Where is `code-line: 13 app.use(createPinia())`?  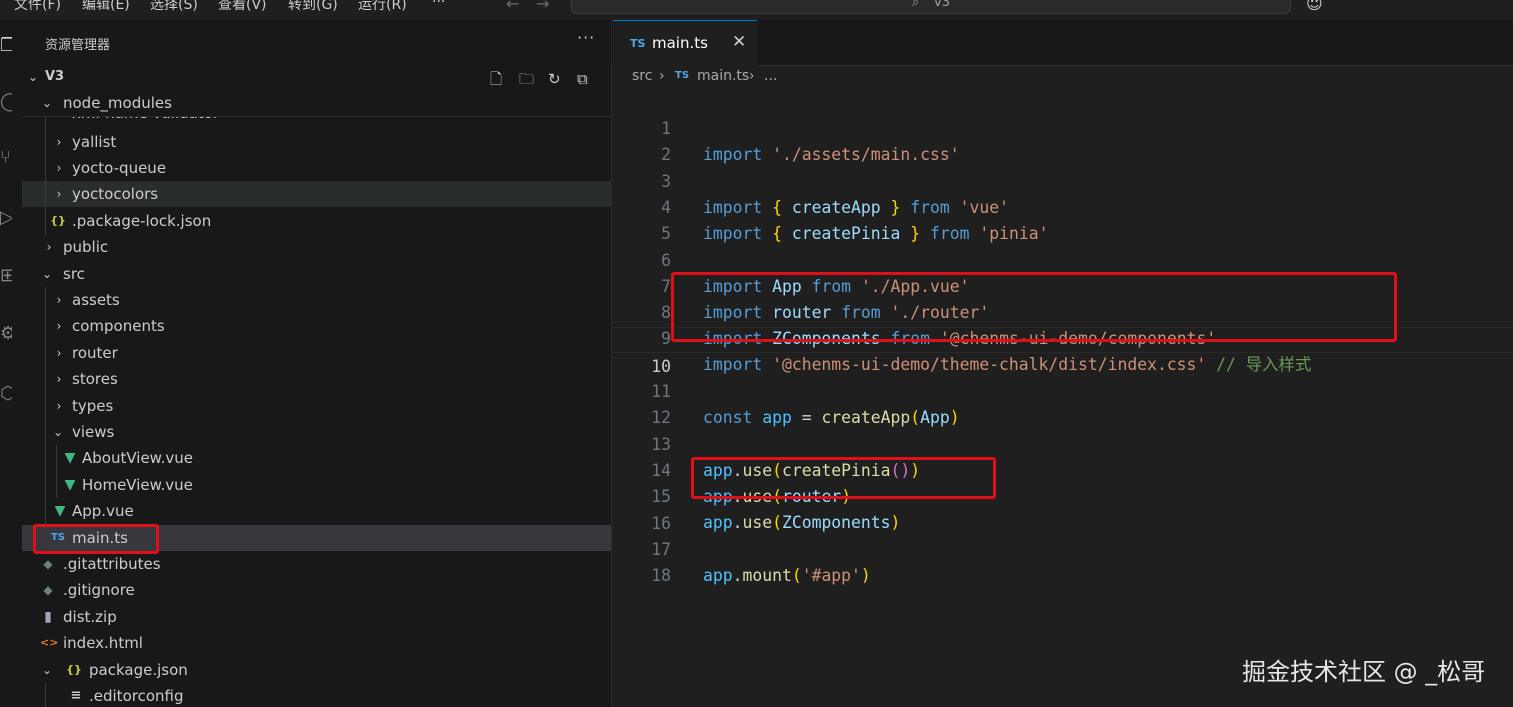 code-line: 13 app.use(createPinia()) is located at coordinates (786, 457).